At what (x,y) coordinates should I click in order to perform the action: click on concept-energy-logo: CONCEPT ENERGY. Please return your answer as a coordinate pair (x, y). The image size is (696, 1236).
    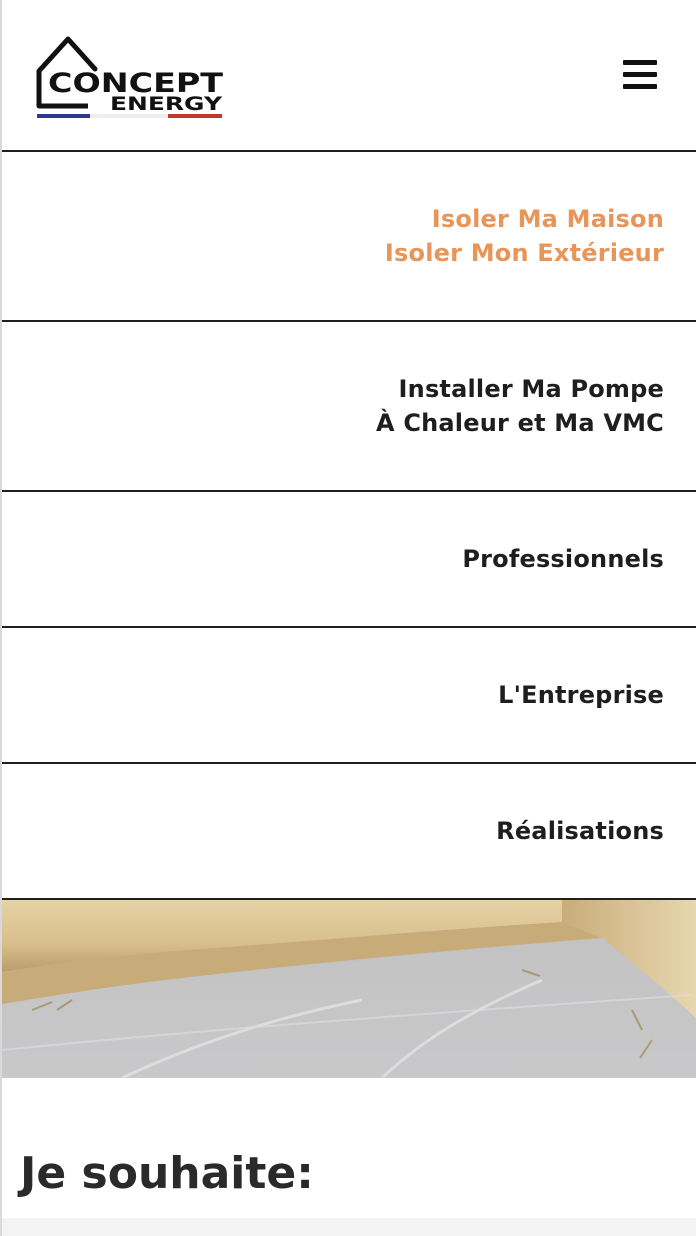
    Looking at the image, I should click on (131, 78).